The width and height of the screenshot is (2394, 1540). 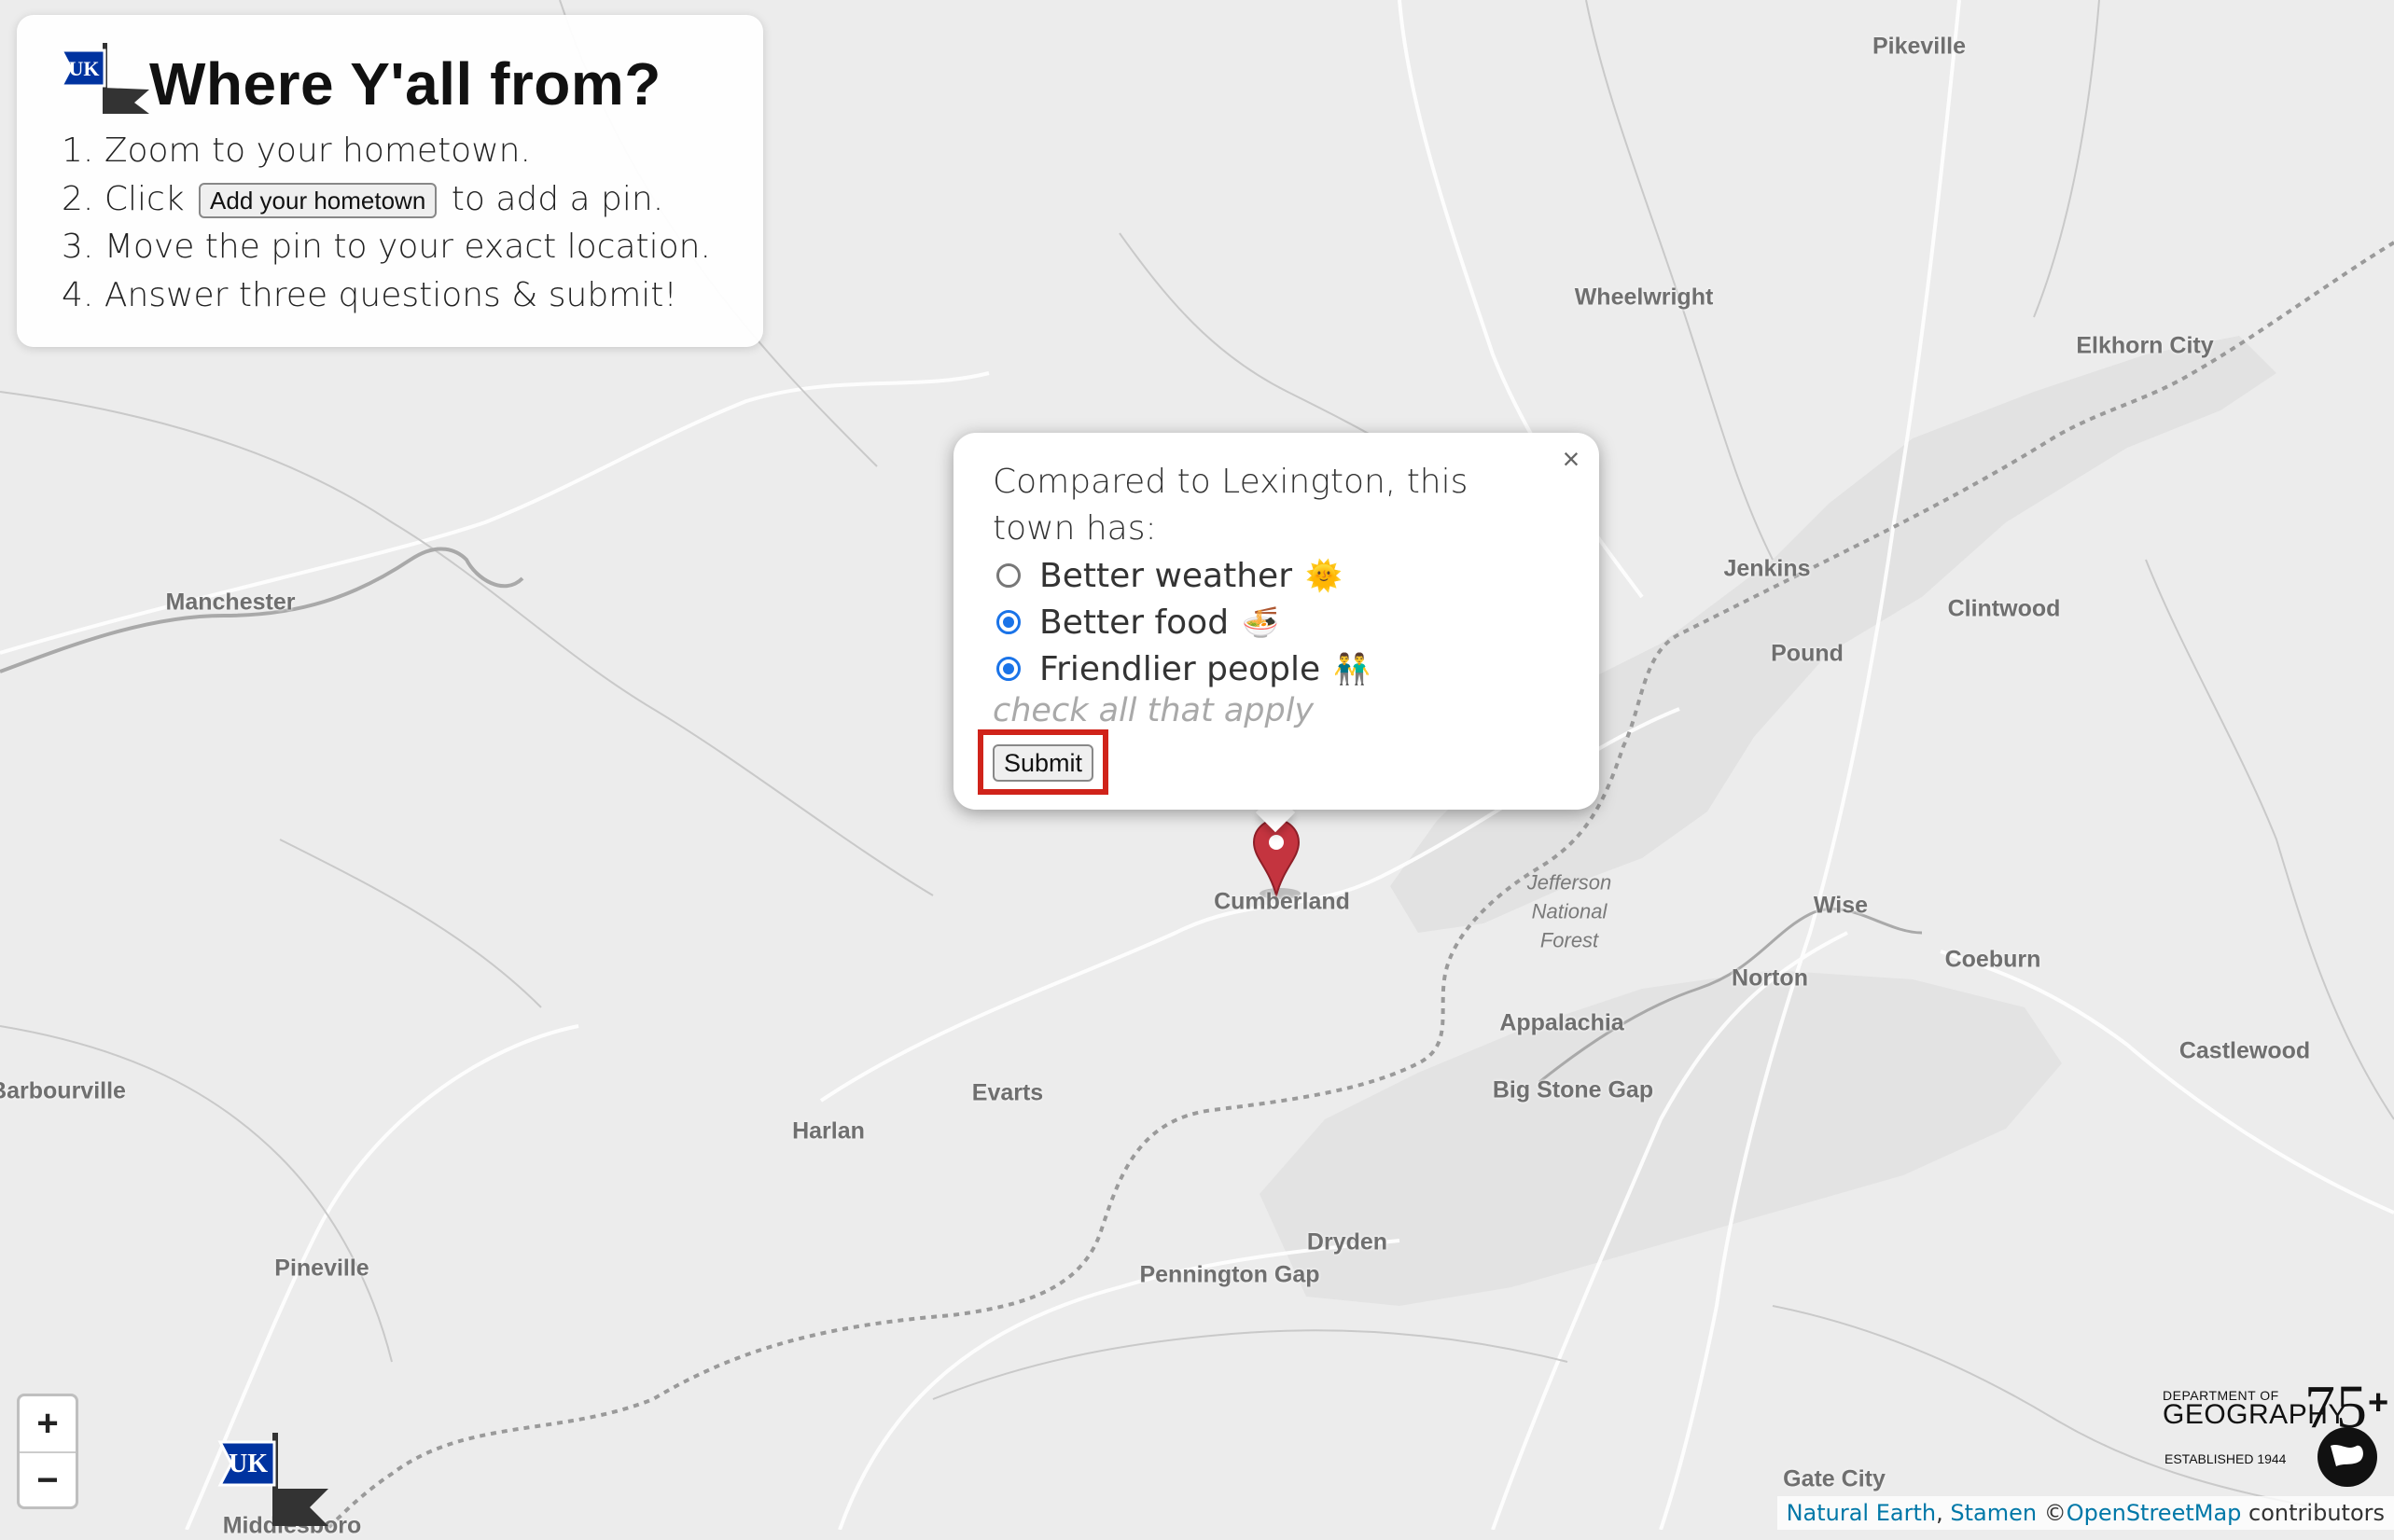 What do you see at coordinates (1862, 1513) in the screenshot?
I see `natural-earth-link: Natural Earth` at bounding box center [1862, 1513].